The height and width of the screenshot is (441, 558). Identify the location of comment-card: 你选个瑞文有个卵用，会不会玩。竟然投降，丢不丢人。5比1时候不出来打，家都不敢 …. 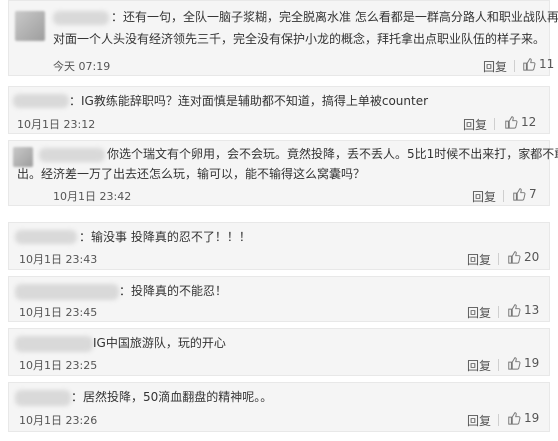
(283, 173).